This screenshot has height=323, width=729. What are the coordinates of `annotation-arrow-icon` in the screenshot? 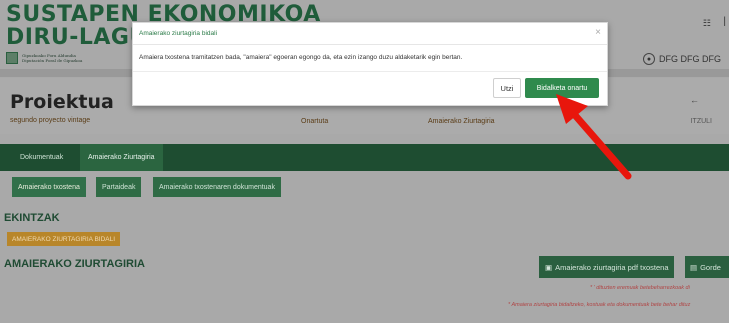 It's located at (594, 137).